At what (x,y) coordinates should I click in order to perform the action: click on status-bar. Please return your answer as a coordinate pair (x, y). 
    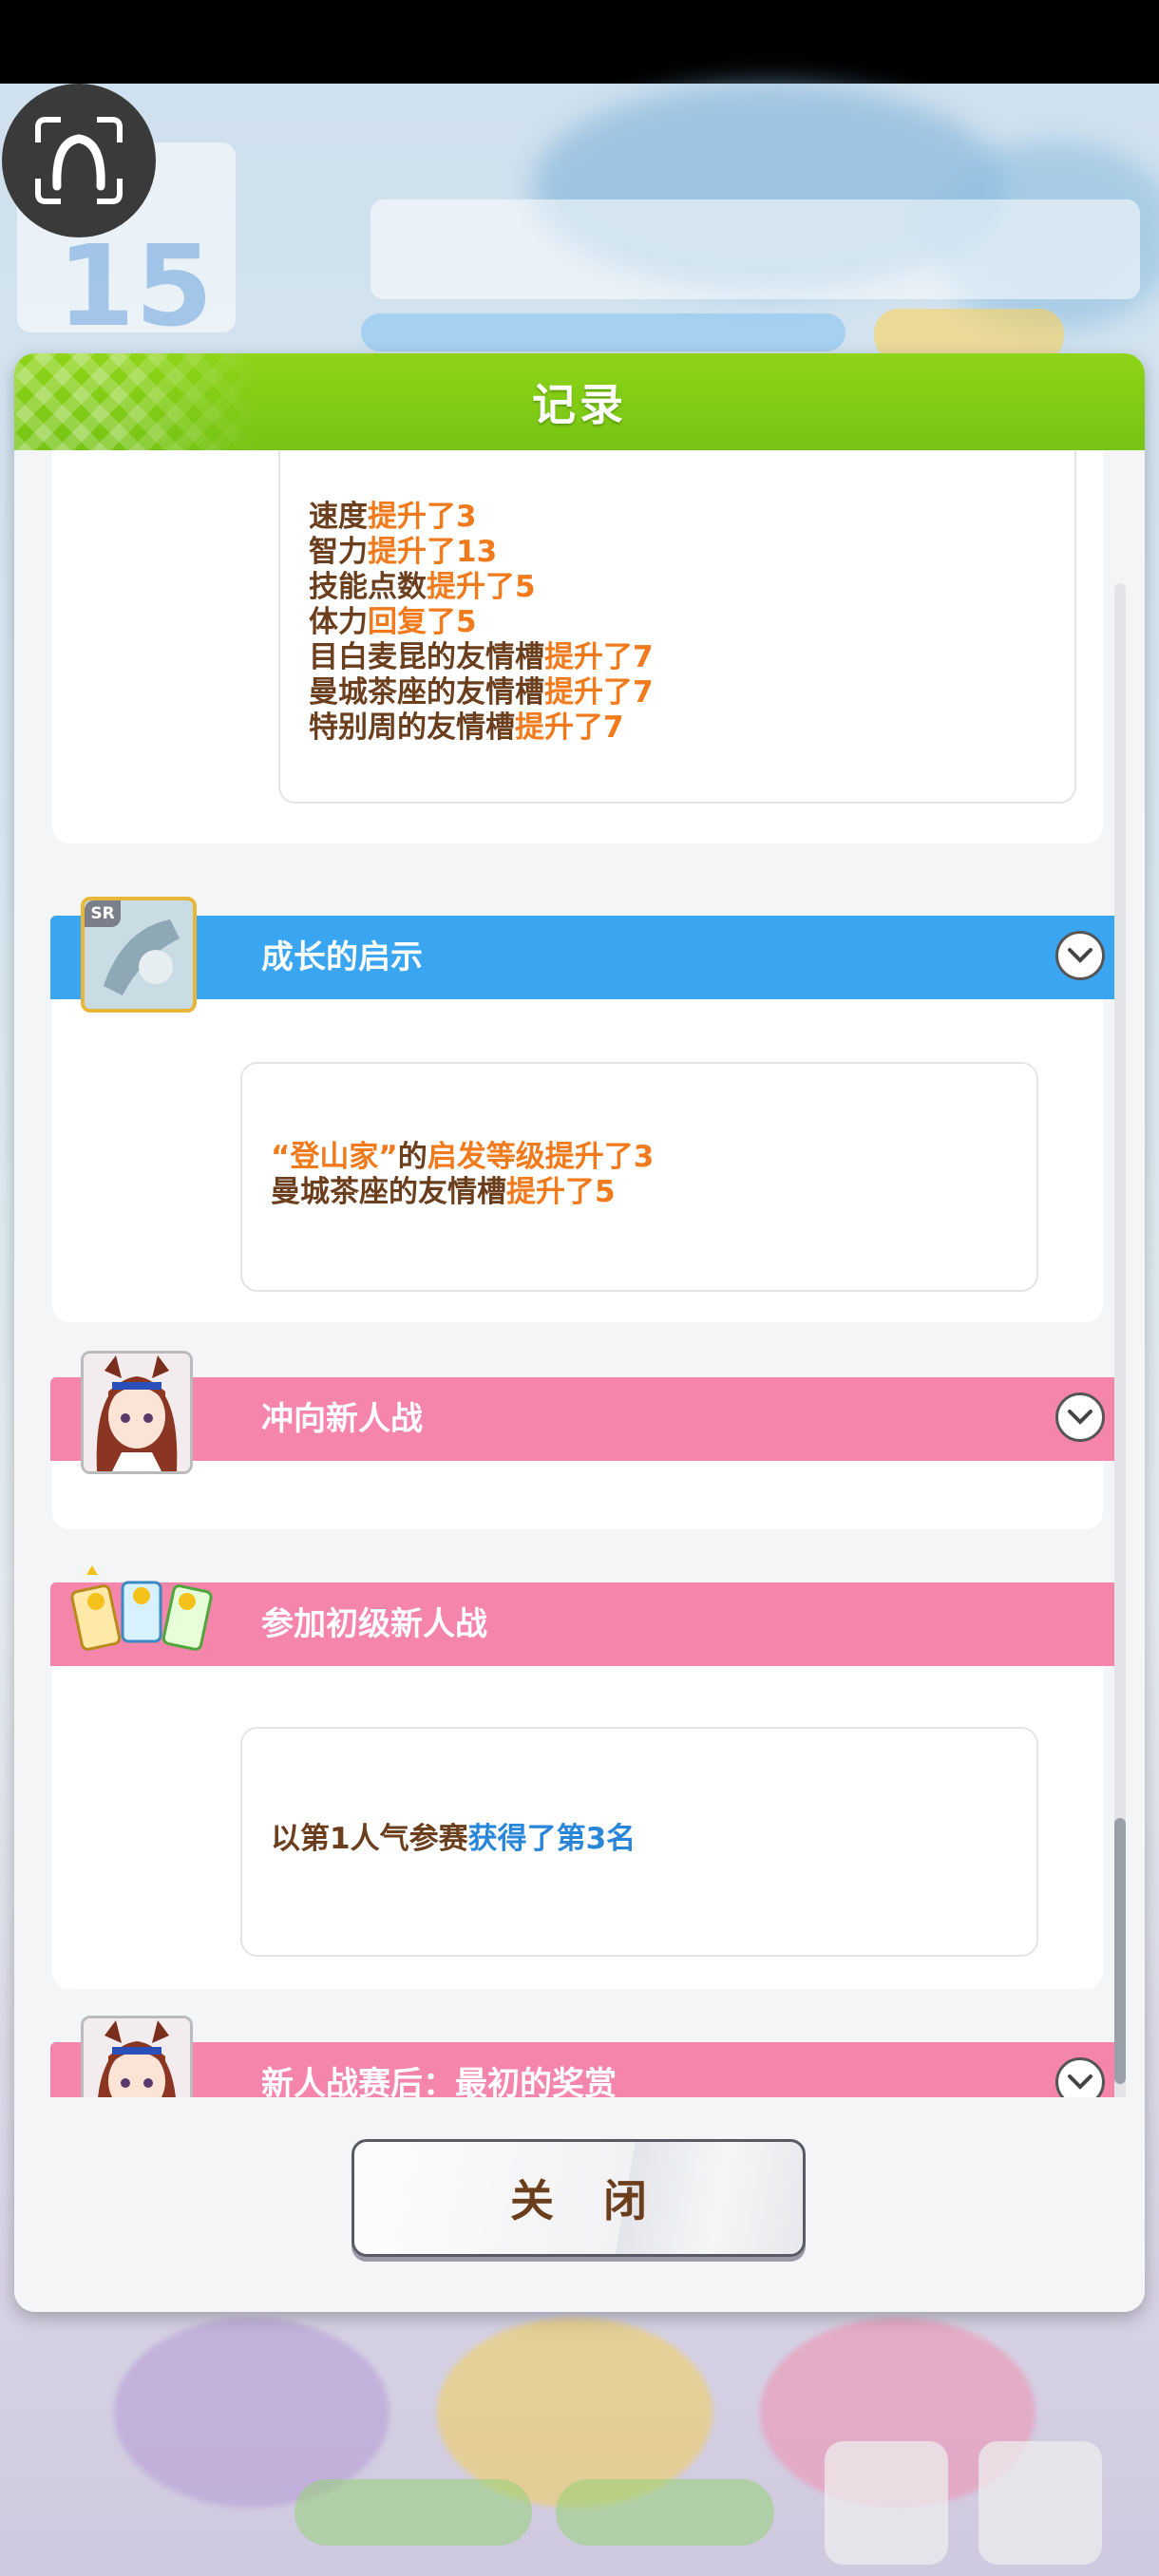
    Looking at the image, I should click on (579, 42).